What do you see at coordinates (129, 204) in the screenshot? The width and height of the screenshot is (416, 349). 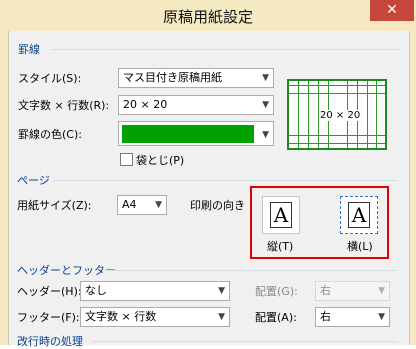 I see `paper-size-value: A4` at bounding box center [129, 204].